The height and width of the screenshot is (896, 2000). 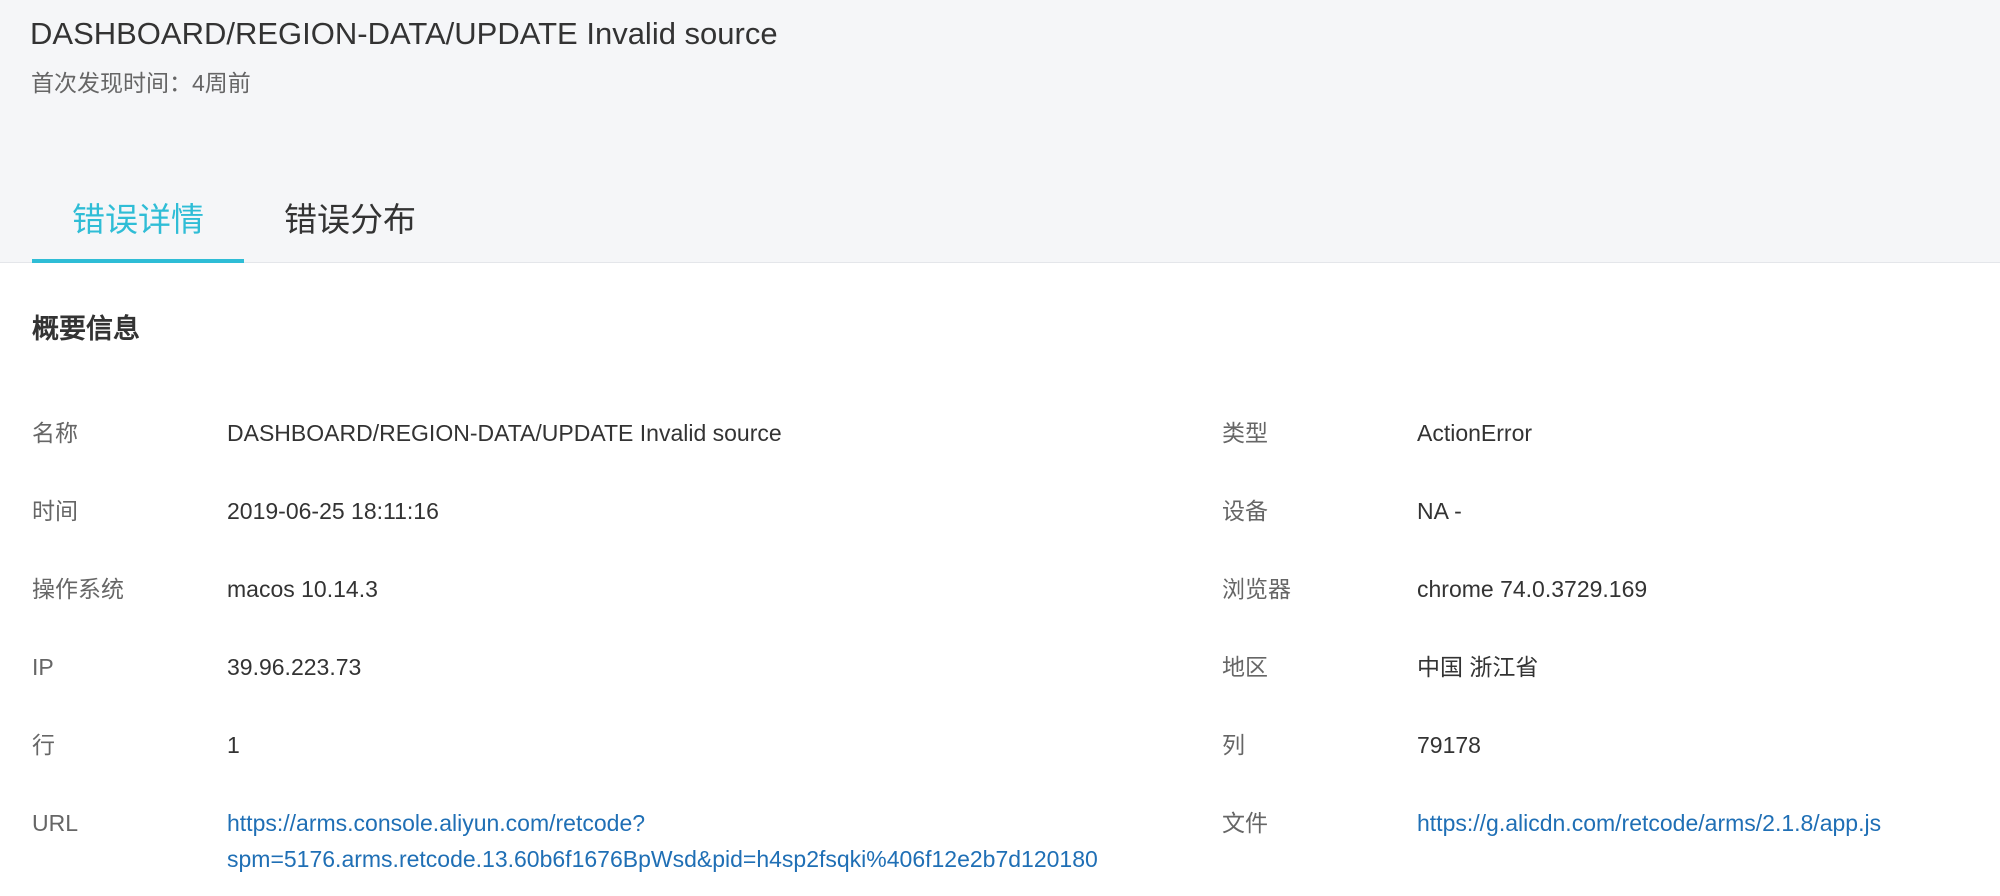 What do you see at coordinates (1233, 745) in the screenshot?
I see `label-column: 列` at bounding box center [1233, 745].